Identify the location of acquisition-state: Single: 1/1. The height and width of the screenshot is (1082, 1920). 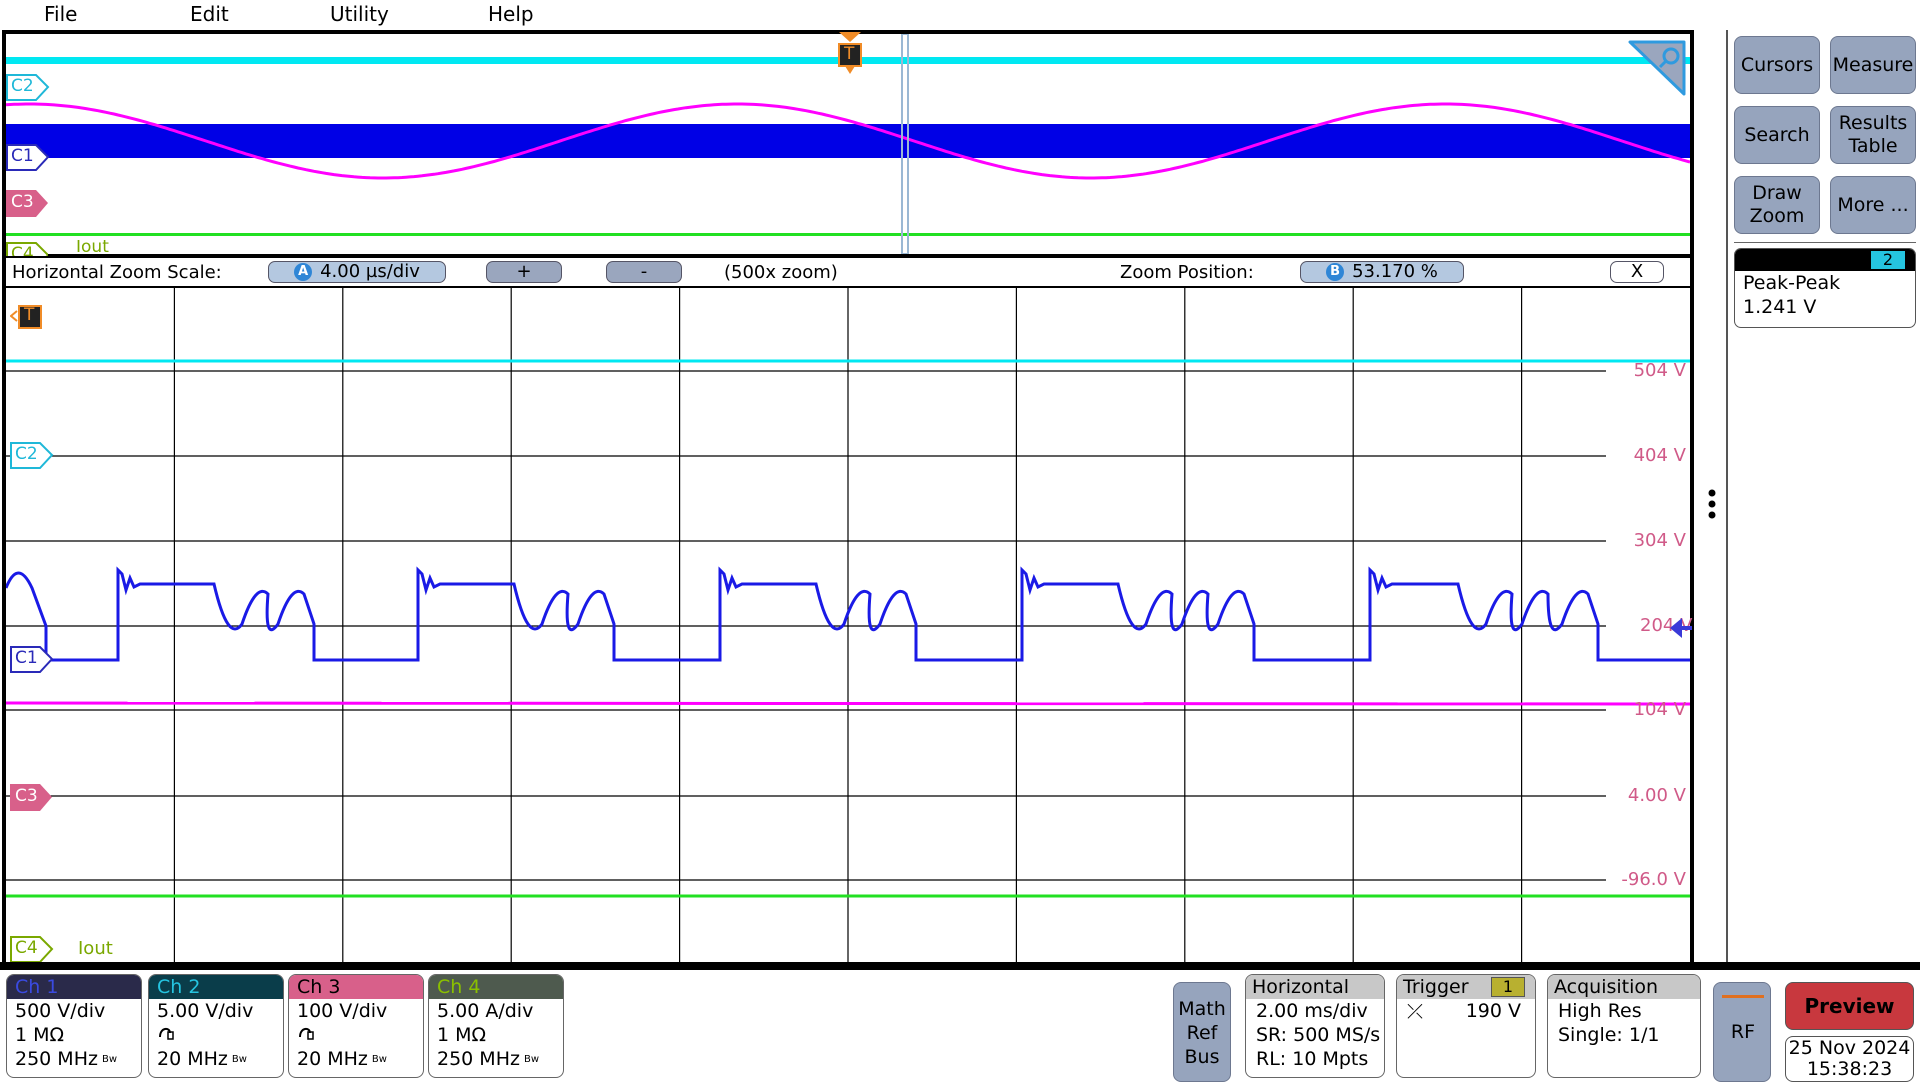
(1609, 1035).